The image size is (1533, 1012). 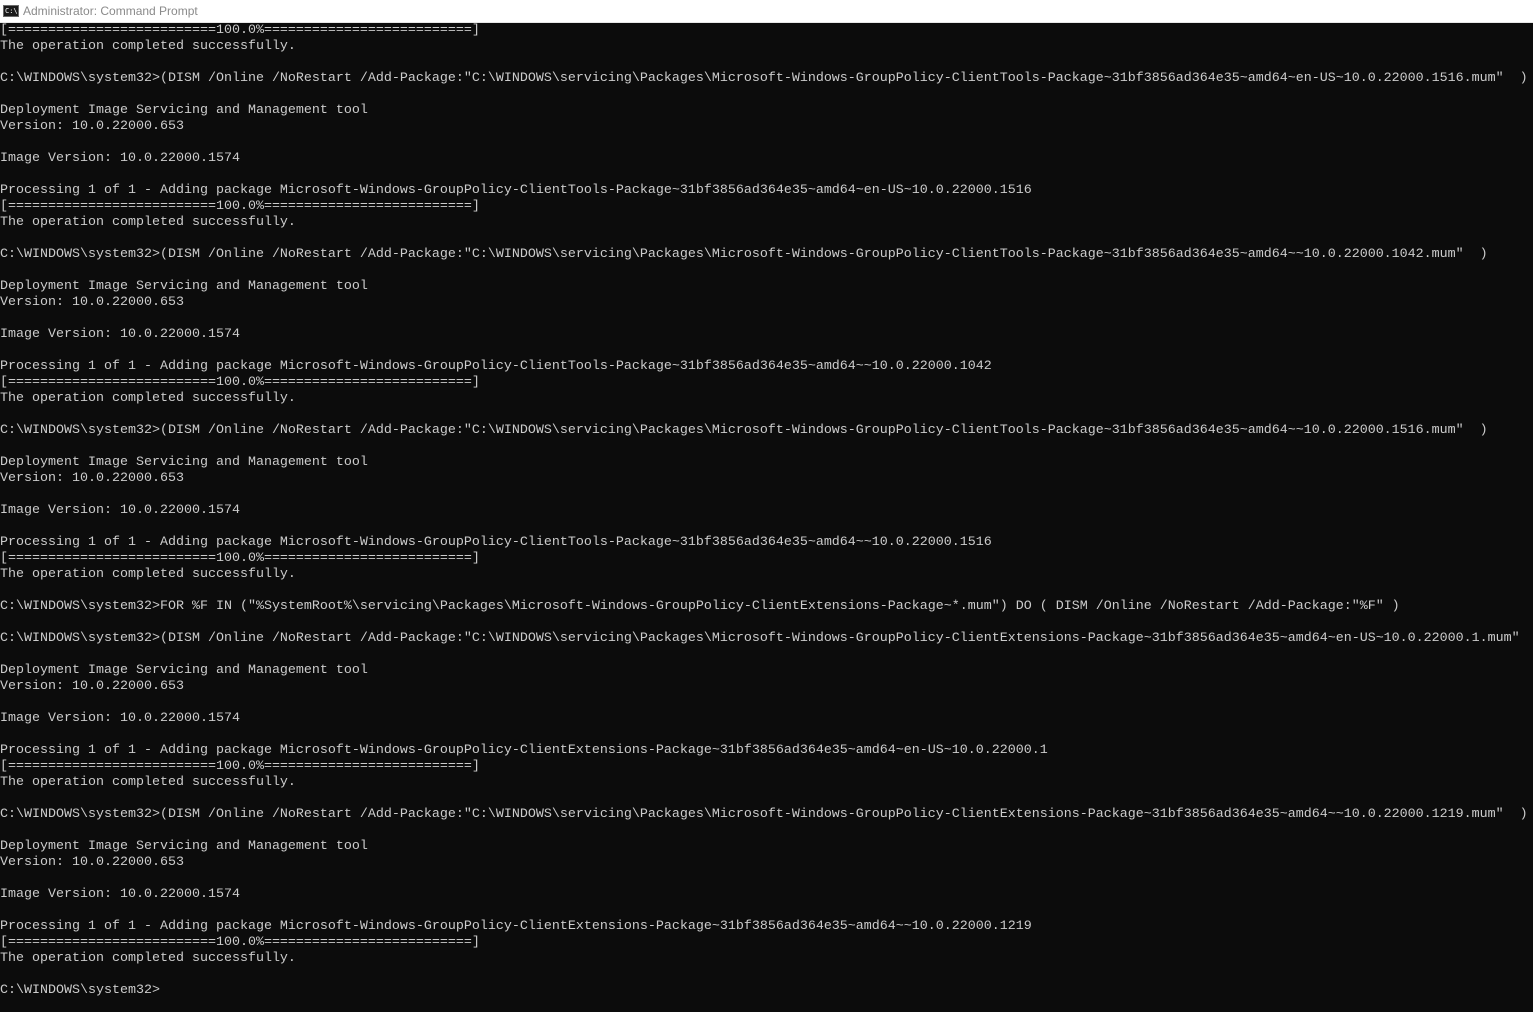 I want to click on title-bar: C:\ Administrator: Command Prompt, so click(x=766, y=11).